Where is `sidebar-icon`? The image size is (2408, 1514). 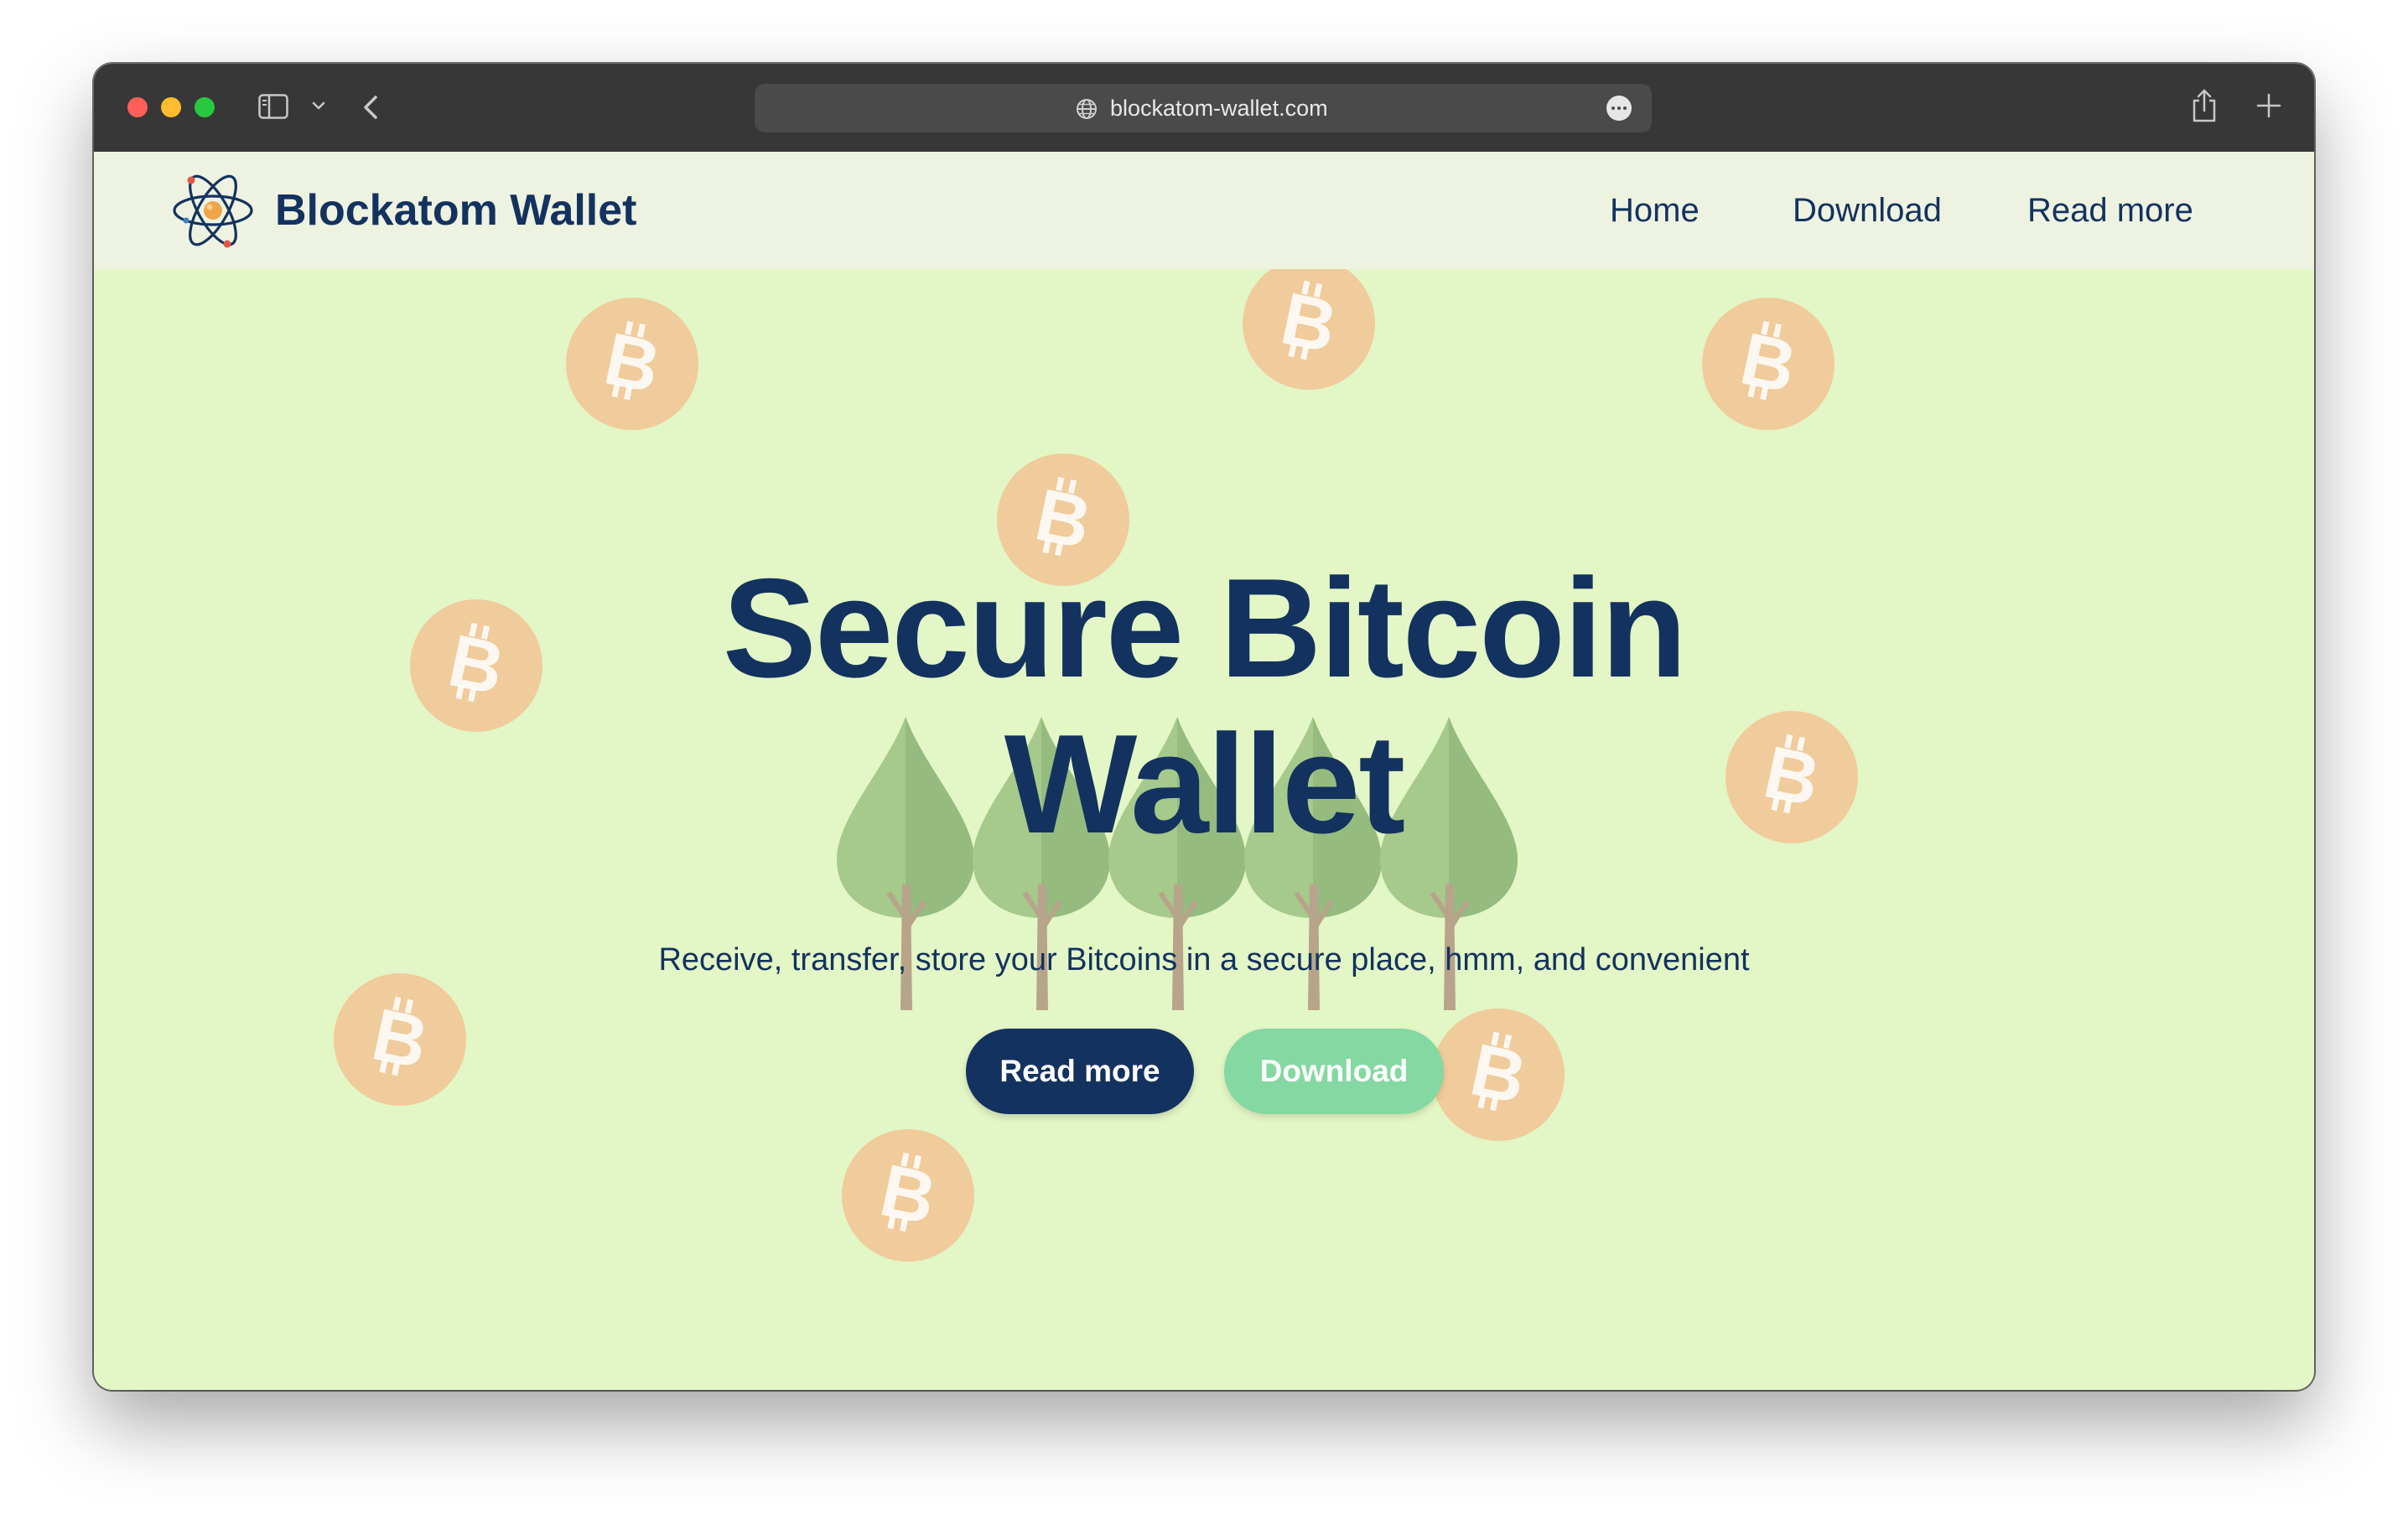 sidebar-icon is located at coordinates (273, 107).